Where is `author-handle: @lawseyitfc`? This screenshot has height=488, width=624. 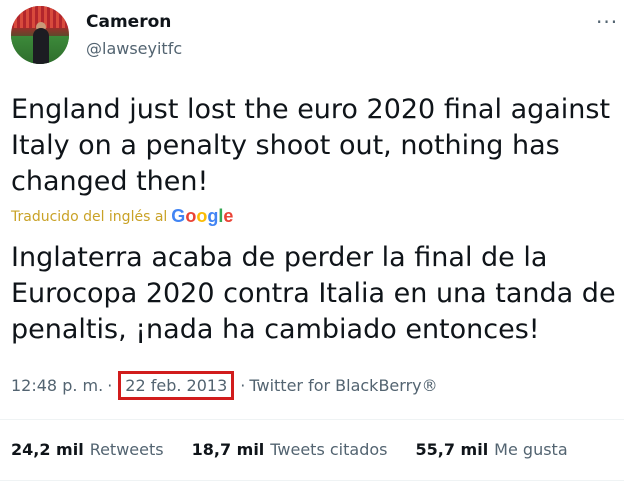 author-handle: @lawseyitfc is located at coordinates (134, 48).